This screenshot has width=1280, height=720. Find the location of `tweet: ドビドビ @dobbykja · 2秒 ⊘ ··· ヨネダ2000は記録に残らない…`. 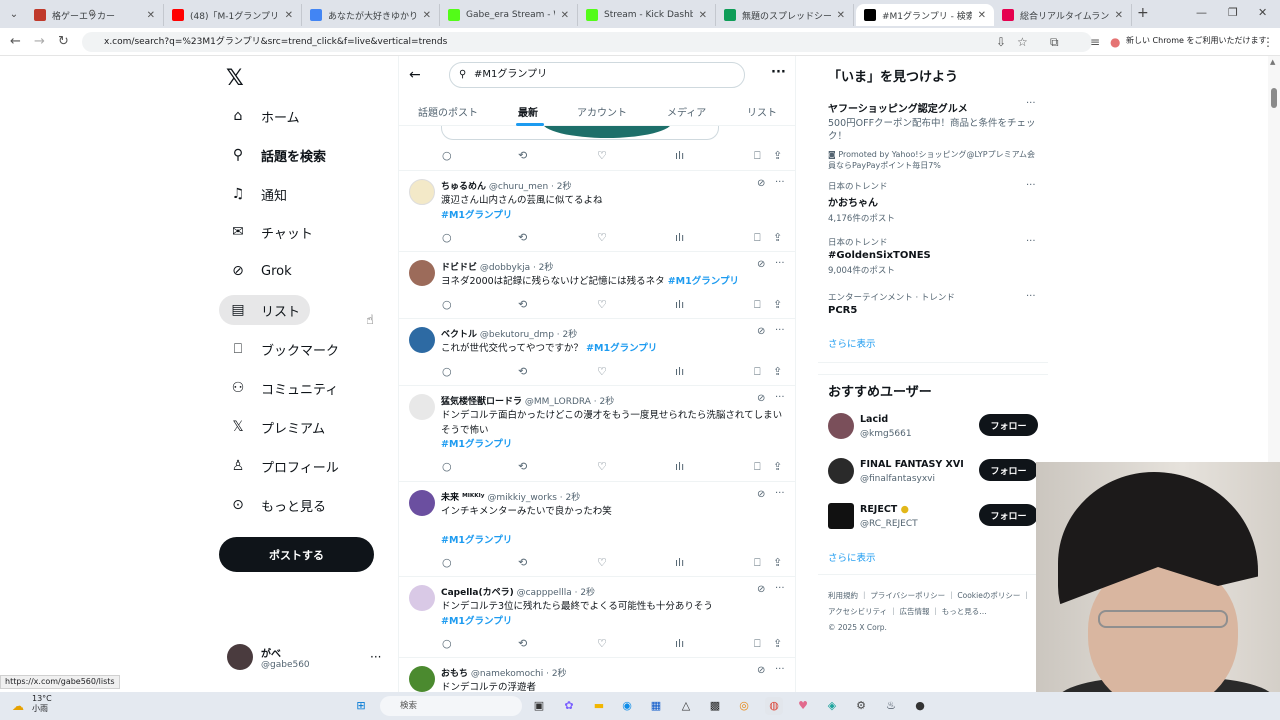

tweet: ドビドビ @dobbykja · 2秒 ⊘ ··· ヨネダ2000は記録に残らない… is located at coordinates (597, 285).